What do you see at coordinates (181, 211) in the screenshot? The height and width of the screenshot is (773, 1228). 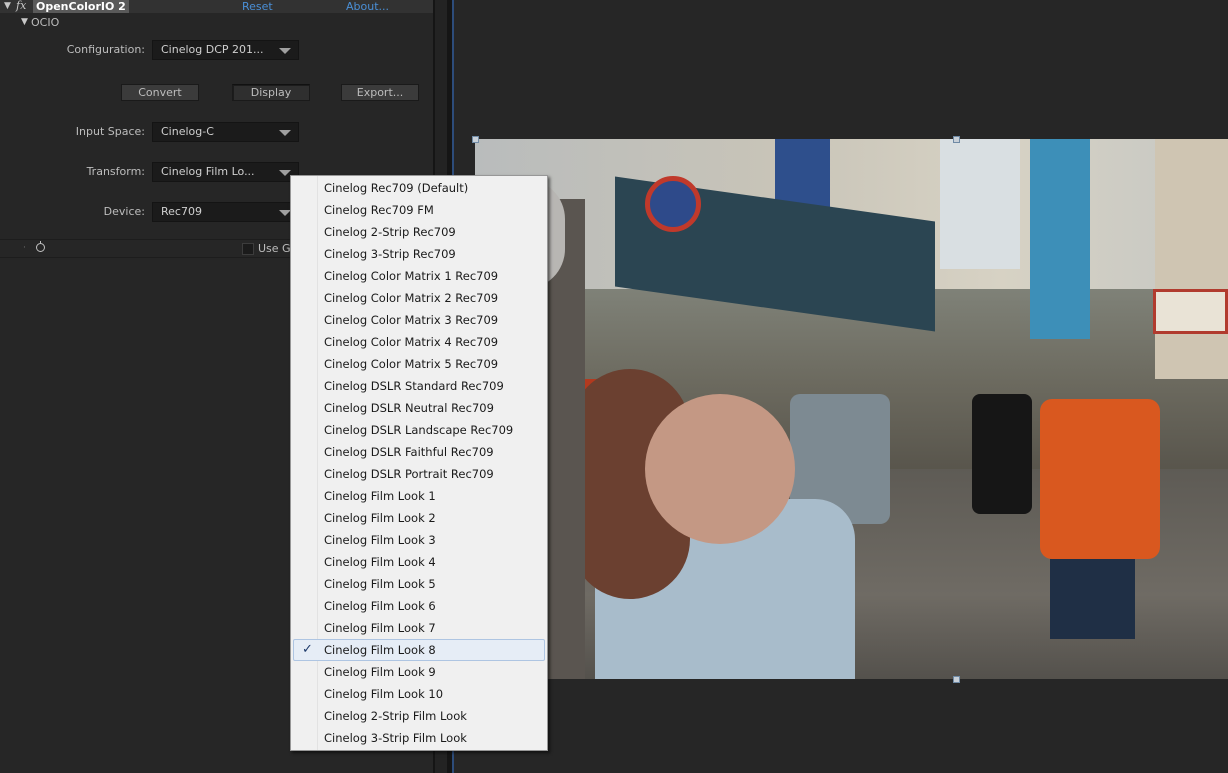 I see `device-value: Rec709` at bounding box center [181, 211].